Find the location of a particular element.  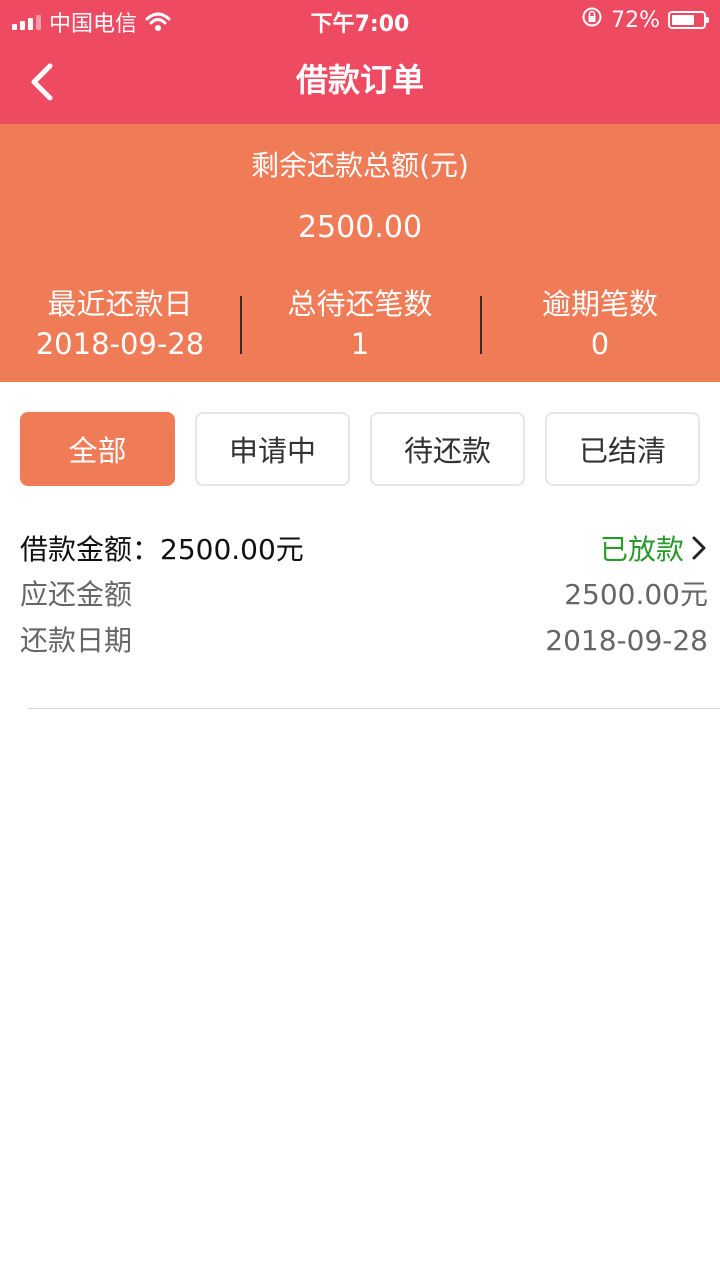

stat-pending-count: 总待还笔数 1 is located at coordinates (360, 324).